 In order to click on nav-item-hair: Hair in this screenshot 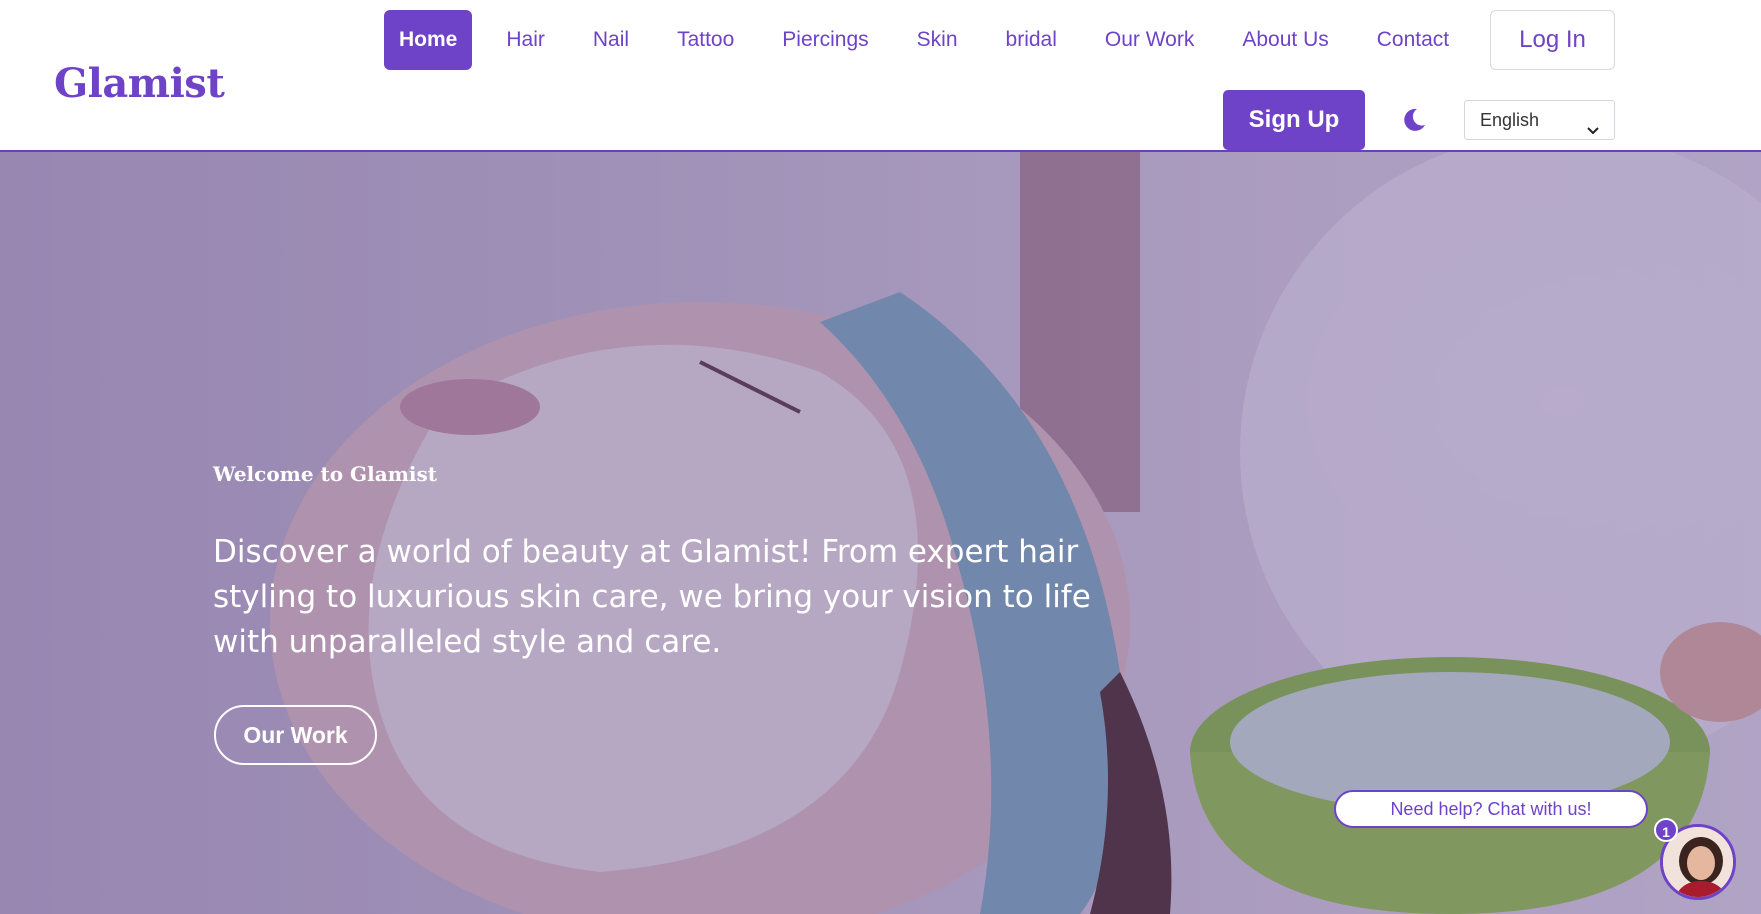, I will do `click(525, 40)`.